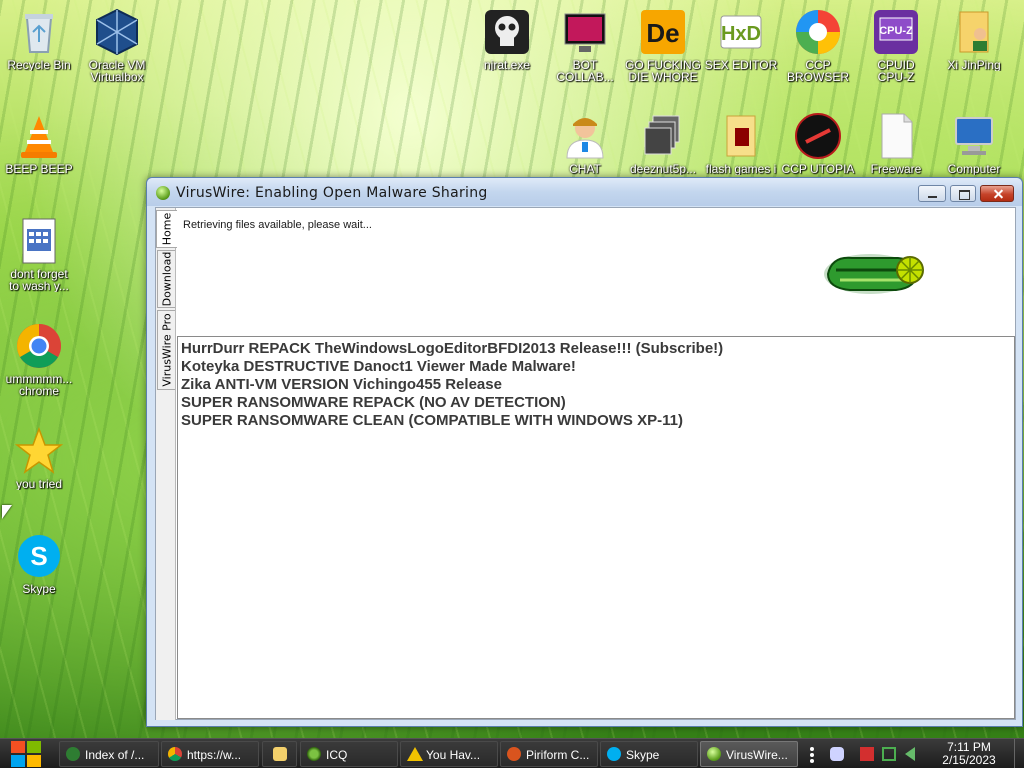 This screenshot has height=768, width=1024. I want to click on desktop-icon-label: CCP BROWSER, so click(817, 71).